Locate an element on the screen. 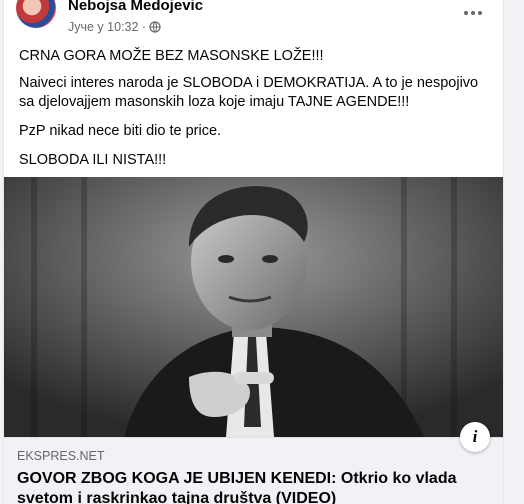 This screenshot has height=504, width=524. post-meta: Јуче у 10:32 · is located at coordinates (114, 27).